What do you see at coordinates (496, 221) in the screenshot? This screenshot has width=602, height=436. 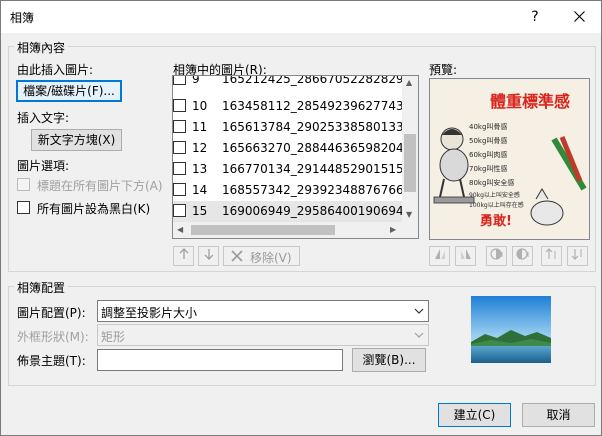 I see `preview-footer: 勇敢!` at bounding box center [496, 221].